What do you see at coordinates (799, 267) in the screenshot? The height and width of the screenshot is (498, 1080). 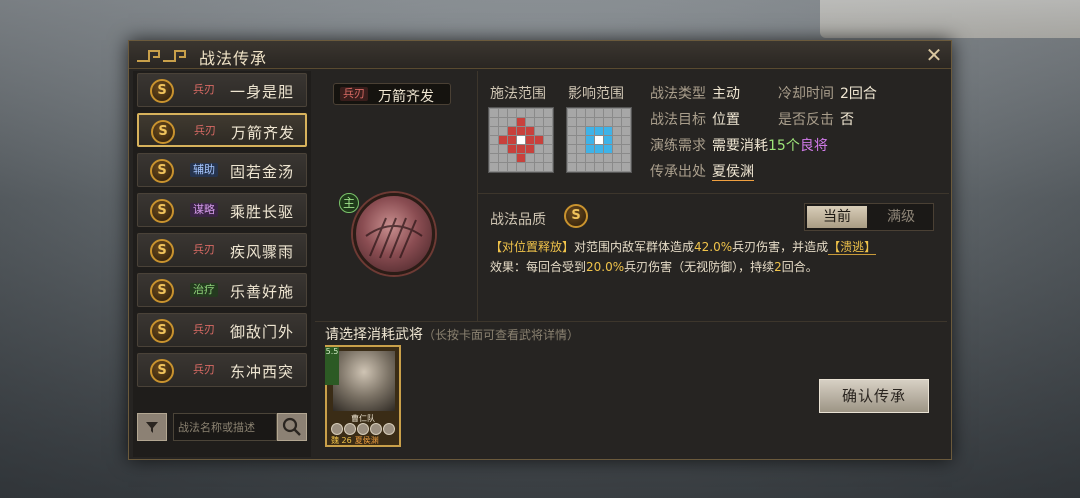 I see `desc-text: 回合。` at bounding box center [799, 267].